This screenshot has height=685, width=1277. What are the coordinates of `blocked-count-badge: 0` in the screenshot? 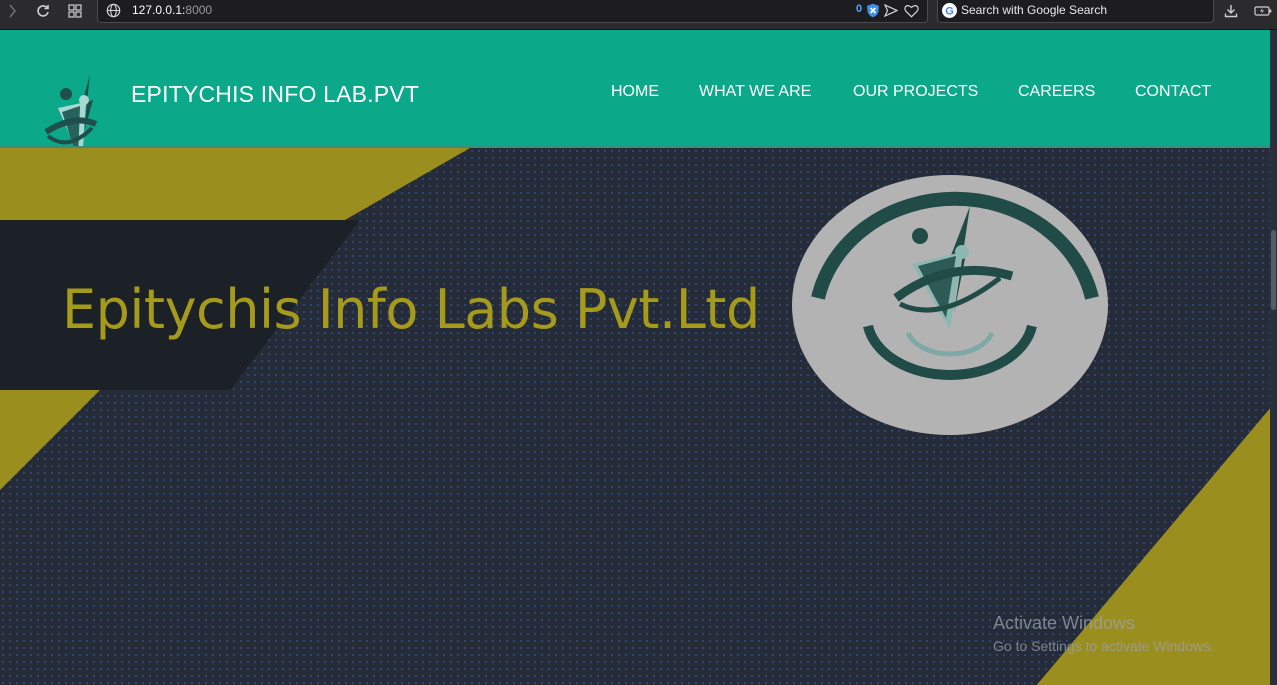 It's located at (859, 9).